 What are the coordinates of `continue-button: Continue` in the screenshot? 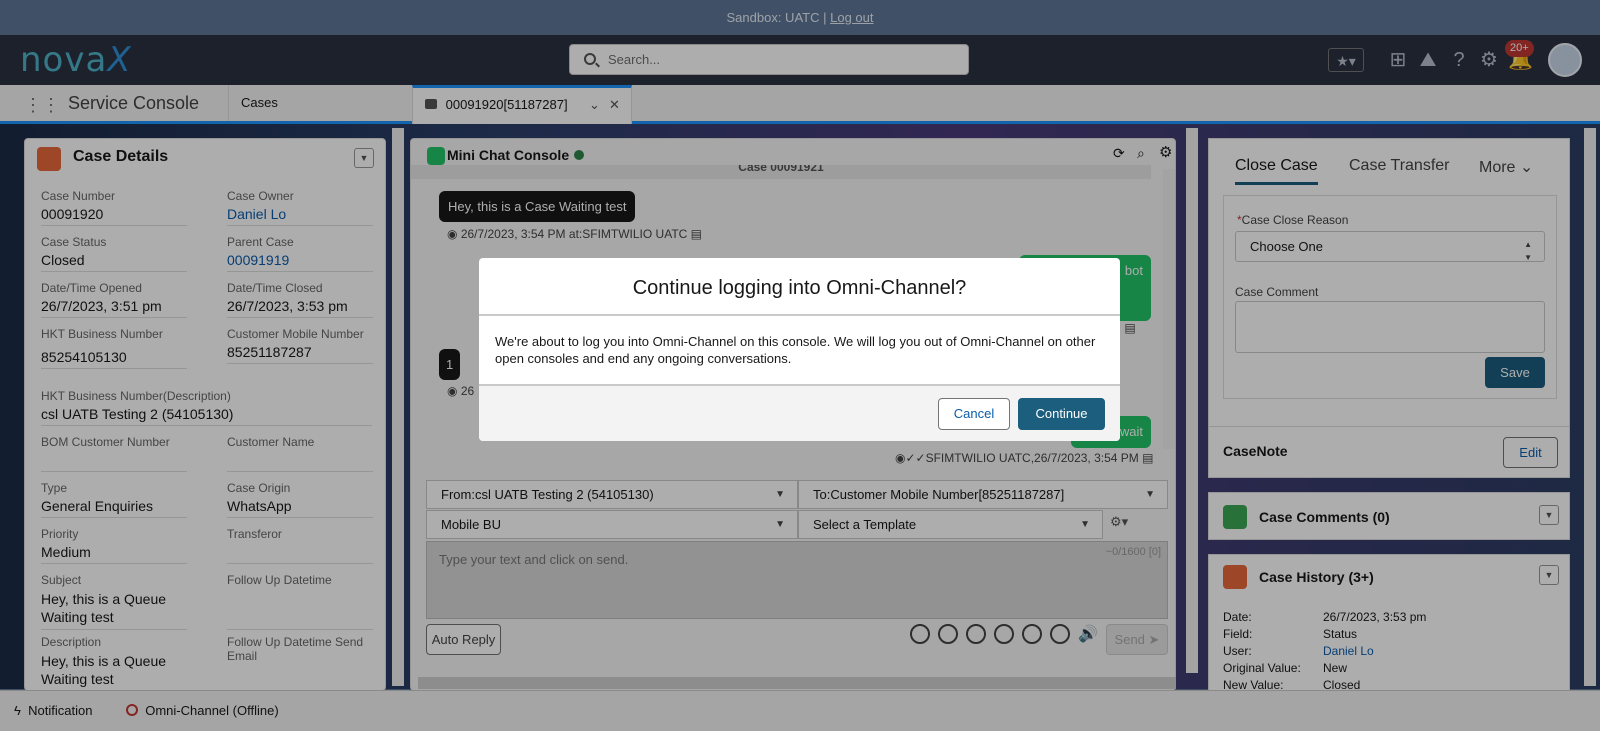 It's located at (1061, 414).